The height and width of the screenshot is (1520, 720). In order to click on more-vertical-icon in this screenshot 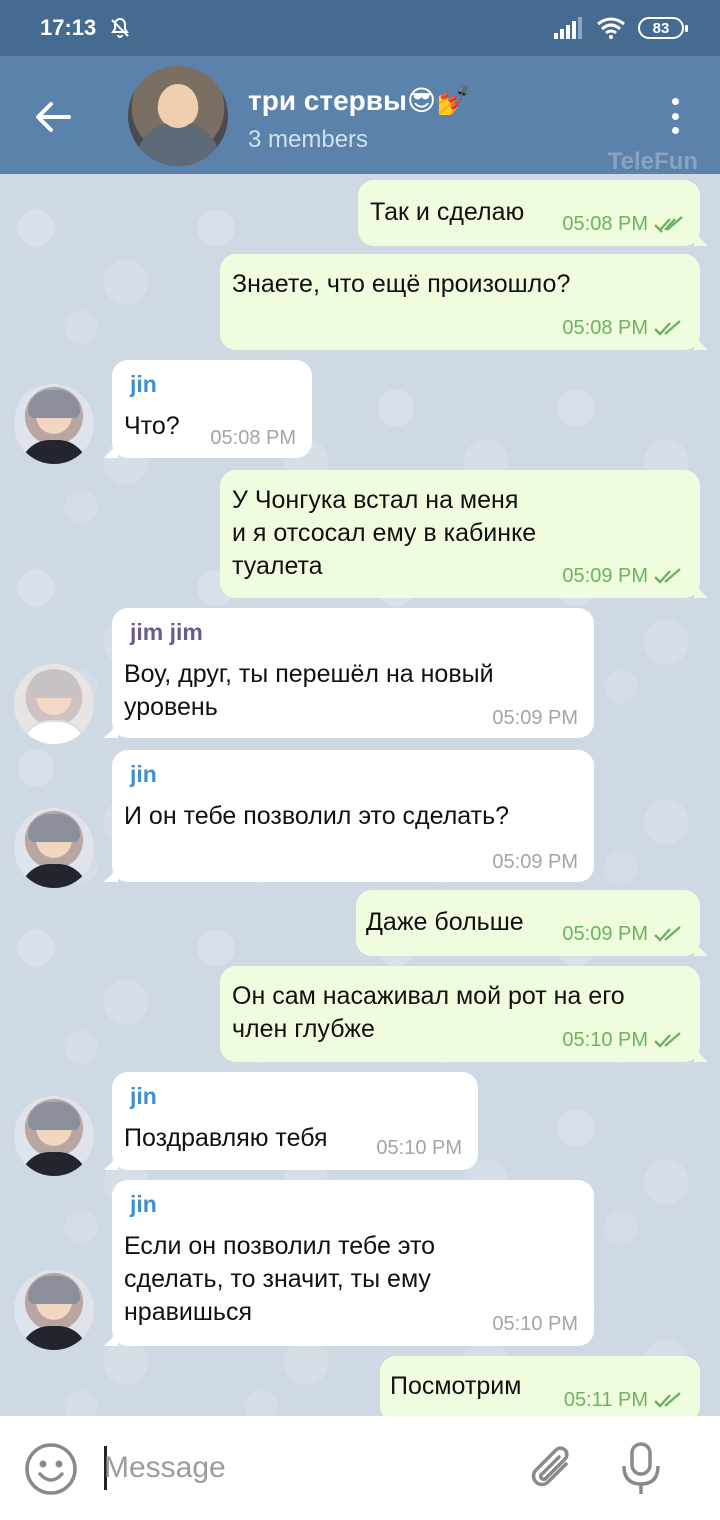, I will do `click(675, 116)`.